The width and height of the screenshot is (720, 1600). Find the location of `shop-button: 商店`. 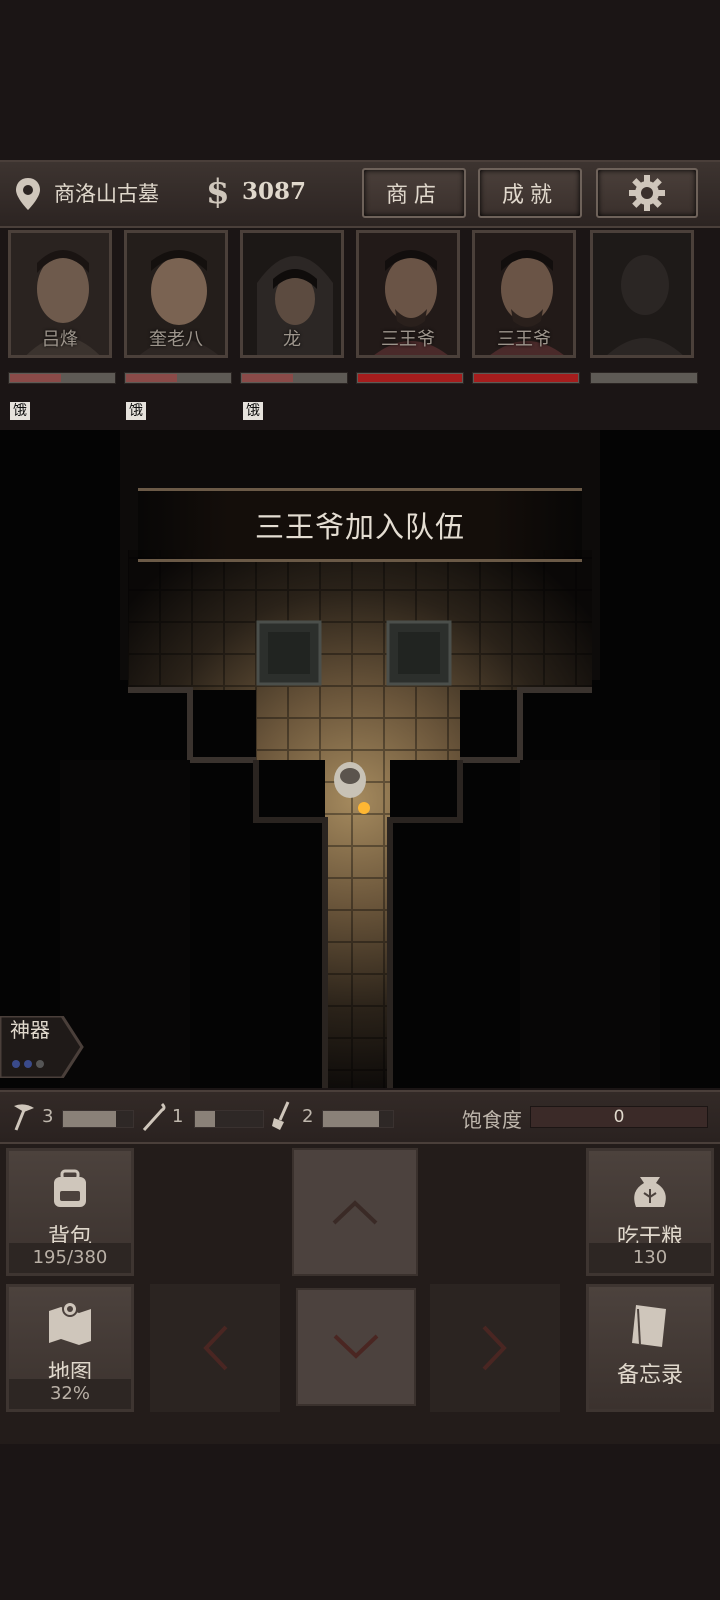

shop-button: 商店 is located at coordinates (414, 193).